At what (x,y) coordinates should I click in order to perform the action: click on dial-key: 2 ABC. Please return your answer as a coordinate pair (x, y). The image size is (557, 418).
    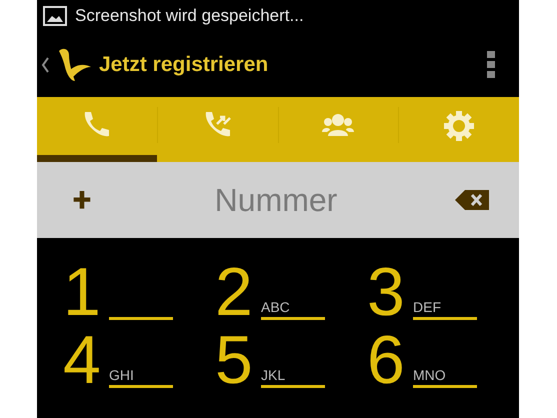
    Looking at the image, I should click on (291, 294).